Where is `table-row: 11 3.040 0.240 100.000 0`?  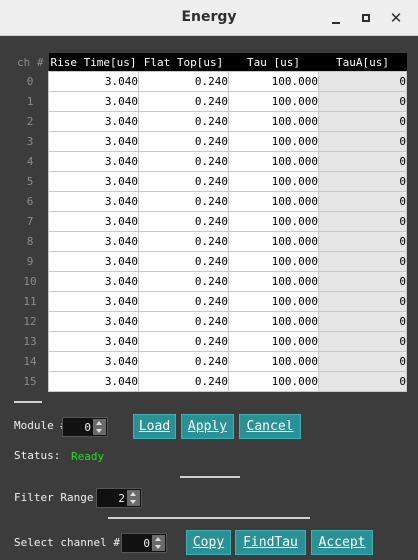
table-row: 11 3.040 0.240 100.000 0 is located at coordinates (209, 301).